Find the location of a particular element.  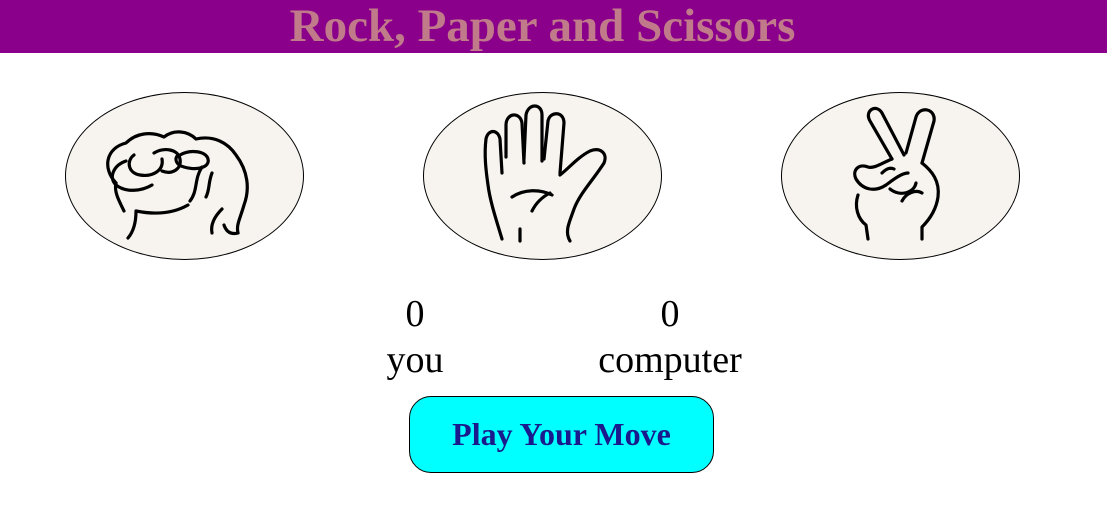

scissors-choice is located at coordinates (900, 176).